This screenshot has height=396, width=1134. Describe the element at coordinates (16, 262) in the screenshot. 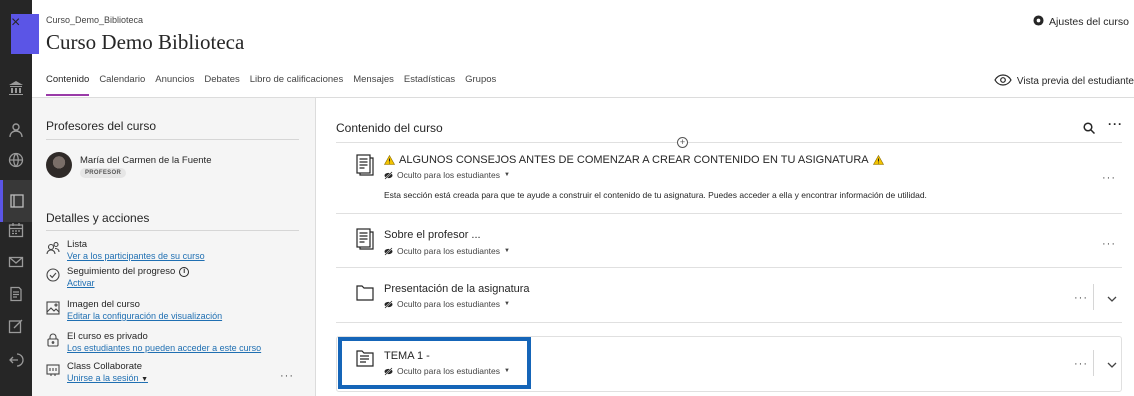

I see `mail-icon` at that location.